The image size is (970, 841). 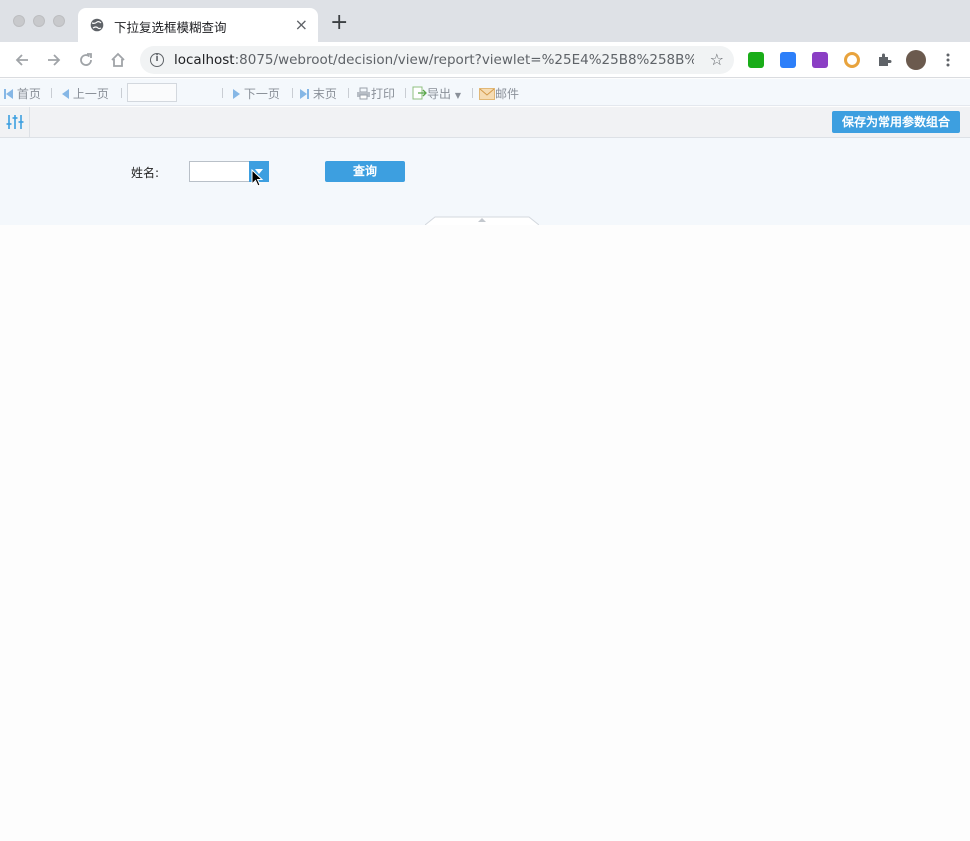 I want to click on mail-button: 邮件, so click(x=499, y=93).